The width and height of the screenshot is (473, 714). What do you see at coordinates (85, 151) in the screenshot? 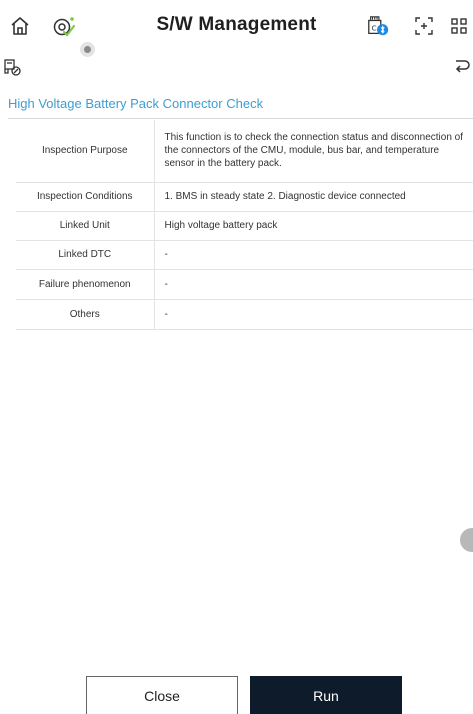
I see `row-label-inspection-purpose: Inspection Purpose` at bounding box center [85, 151].